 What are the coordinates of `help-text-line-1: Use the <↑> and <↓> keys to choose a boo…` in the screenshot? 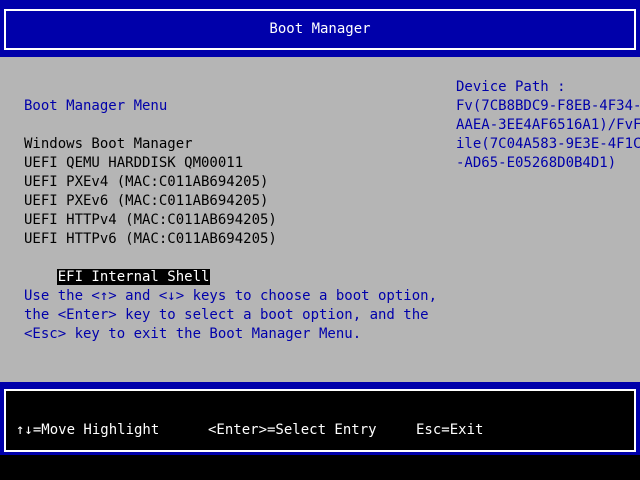 It's located at (231, 296).